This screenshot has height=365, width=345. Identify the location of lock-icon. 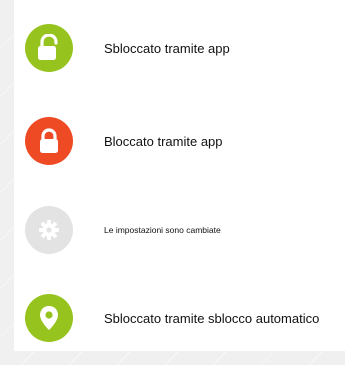
(49, 141).